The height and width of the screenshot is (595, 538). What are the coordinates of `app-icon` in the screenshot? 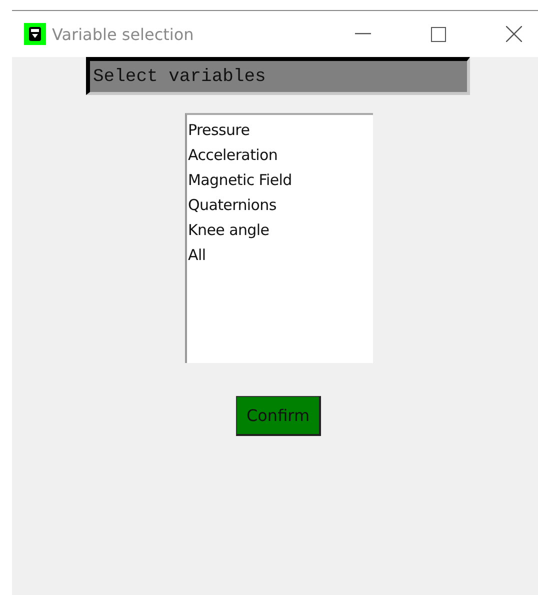 It's located at (35, 34).